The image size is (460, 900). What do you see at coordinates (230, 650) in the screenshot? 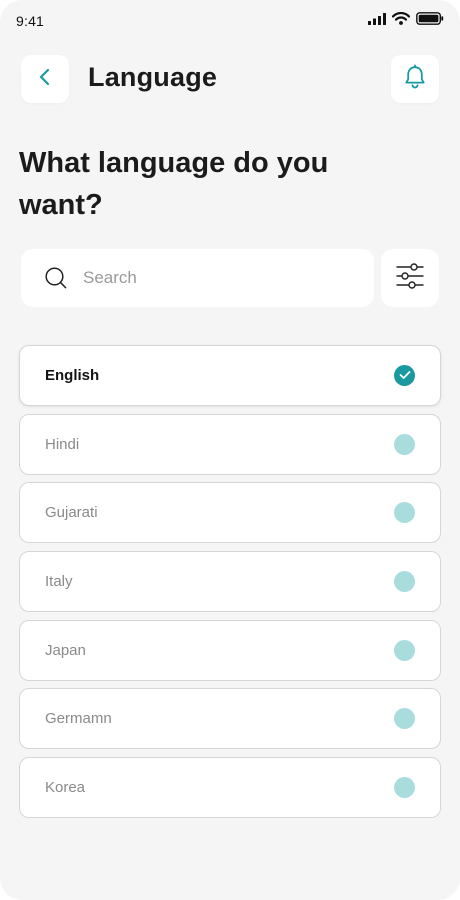
I see `language-item-japan: Japan` at bounding box center [230, 650].